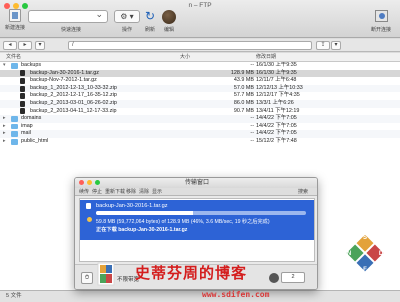 The width and height of the screenshot is (400, 302). I want to click on disclosure-open-icon: ▾, so click(4, 66).